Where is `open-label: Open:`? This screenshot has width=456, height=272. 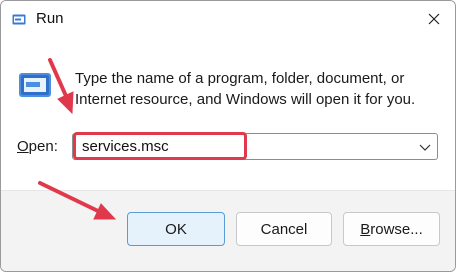 open-label: Open: is located at coordinates (37, 146).